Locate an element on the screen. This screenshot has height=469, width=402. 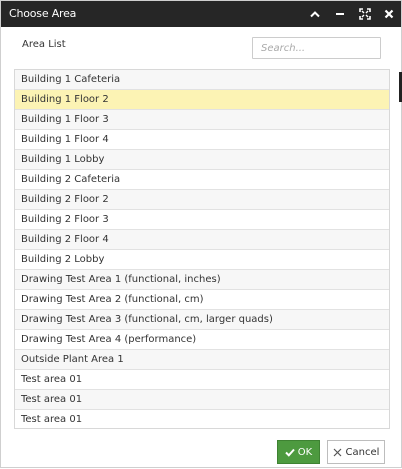
area-list-item: Drawing Test Area 1 (functional, inches) is located at coordinates (202, 280).